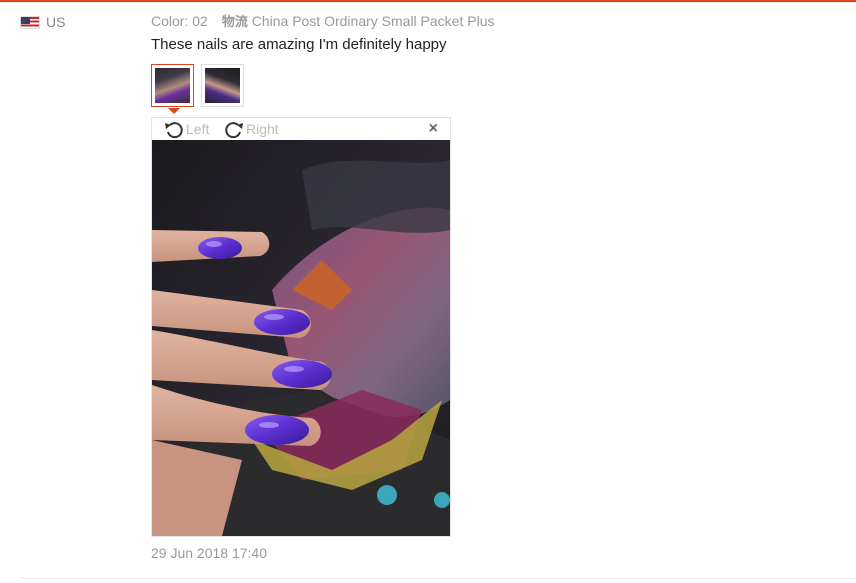 The image size is (856, 583). I want to click on review-date: 29 Jun 2018 17:40, so click(209, 553).